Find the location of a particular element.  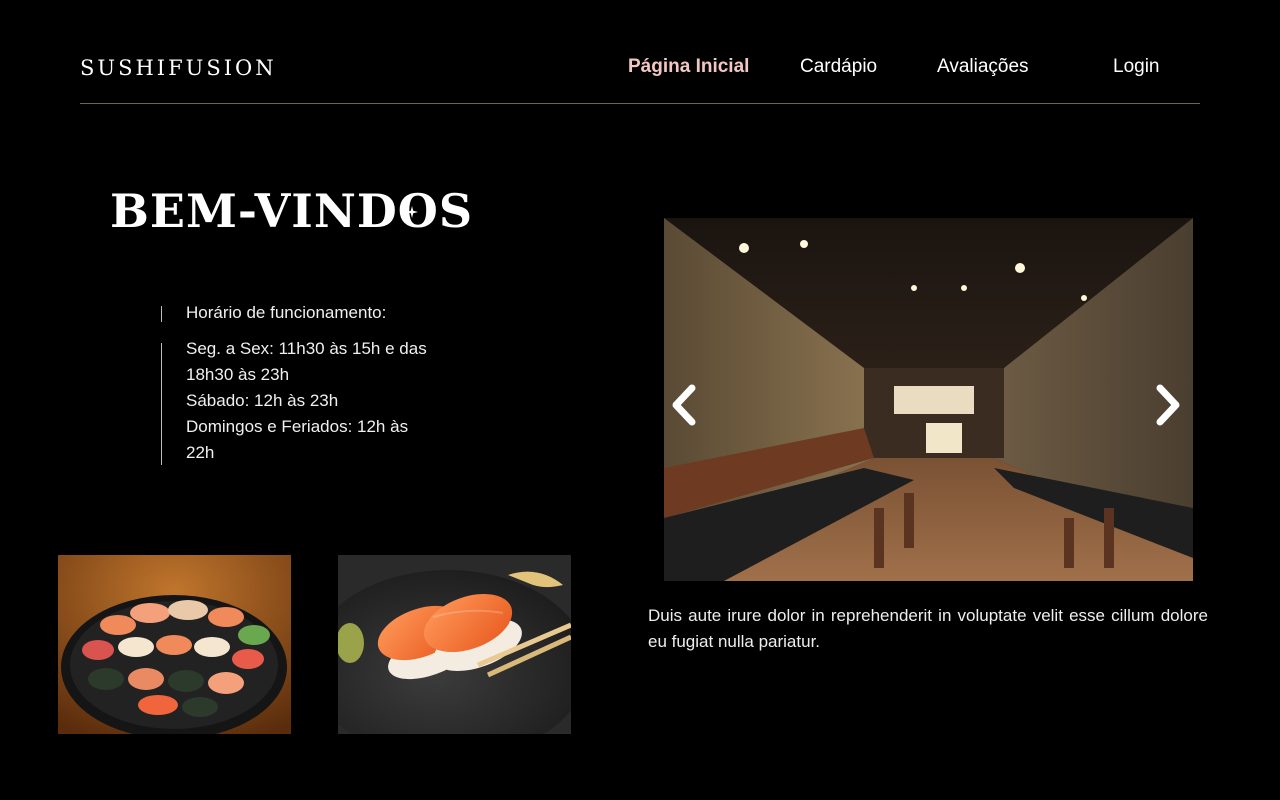

page-title-text: BEM-VINDOS is located at coordinates (292, 211).